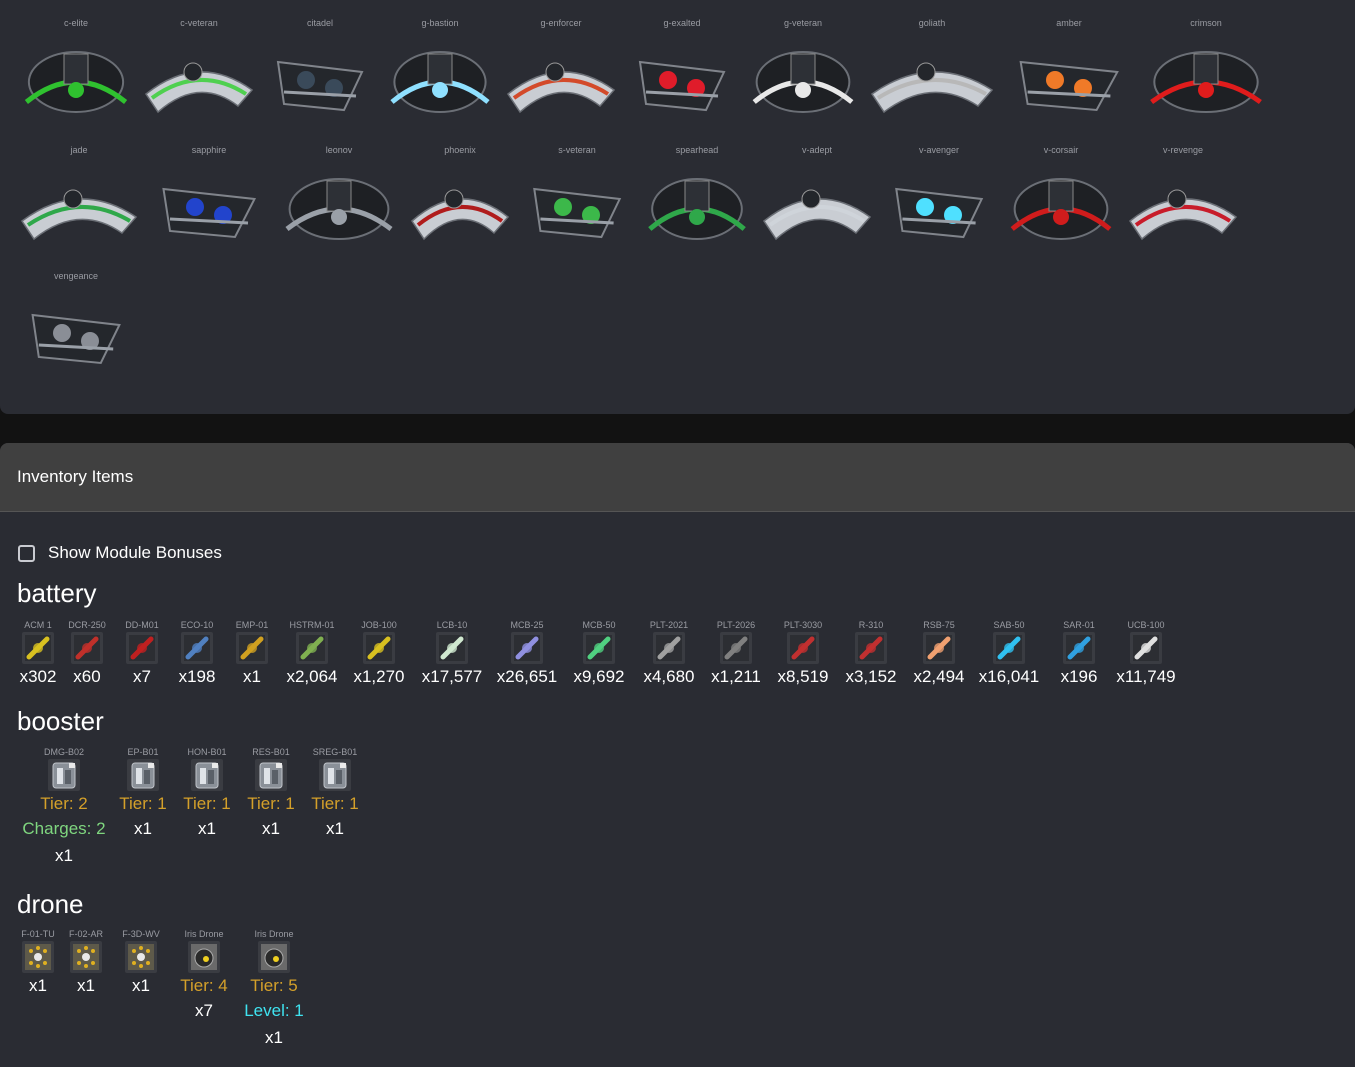 This screenshot has width=1355, height=1067. I want to click on ship-label: g-enforcer, so click(561, 23).